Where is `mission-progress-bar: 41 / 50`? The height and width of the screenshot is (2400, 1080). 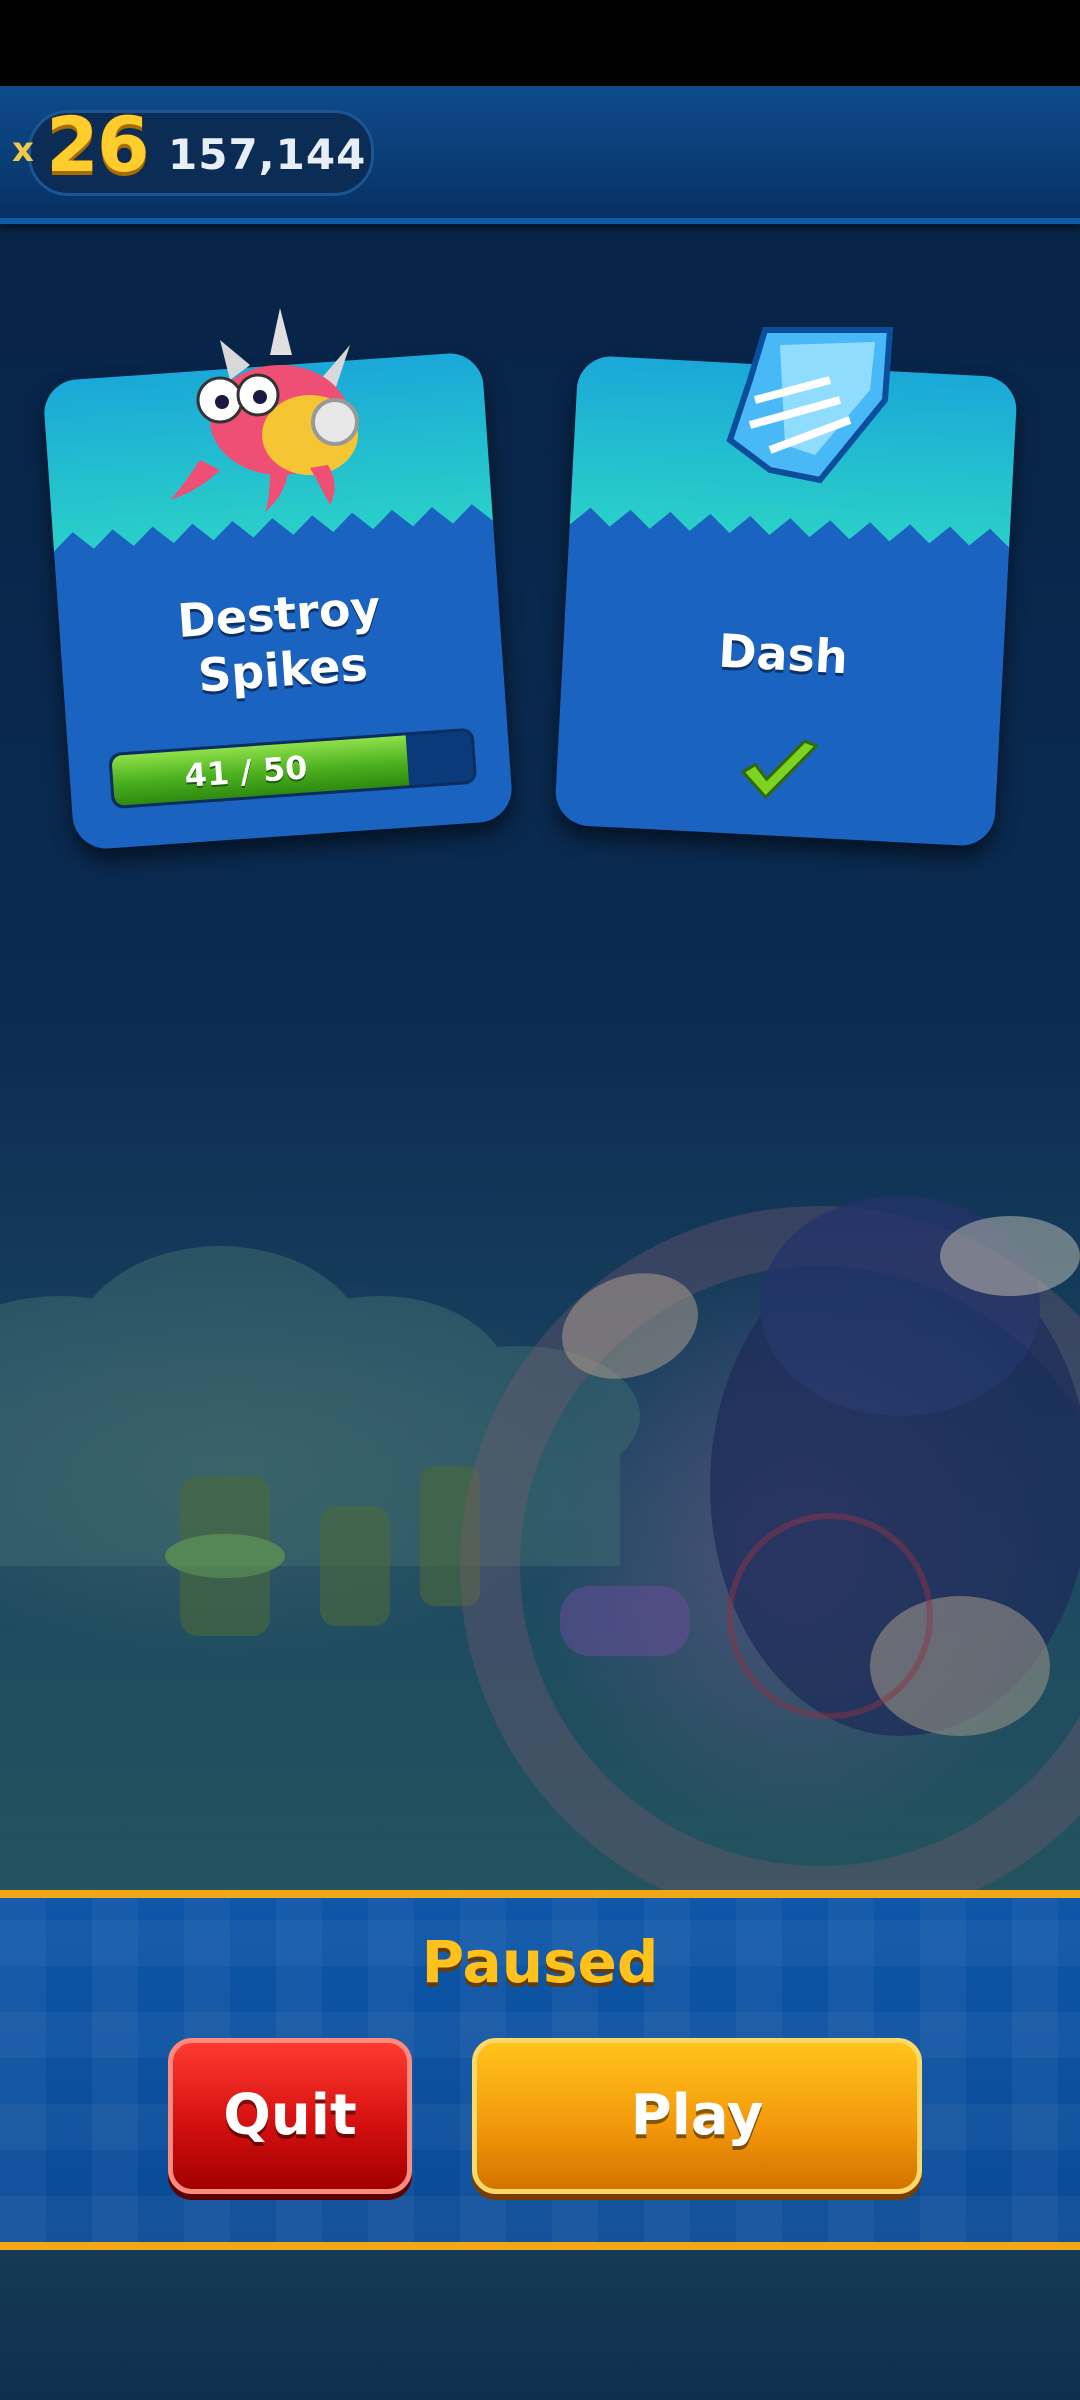 mission-progress-bar: 41 / 50 is located at coordinates (293, 768).